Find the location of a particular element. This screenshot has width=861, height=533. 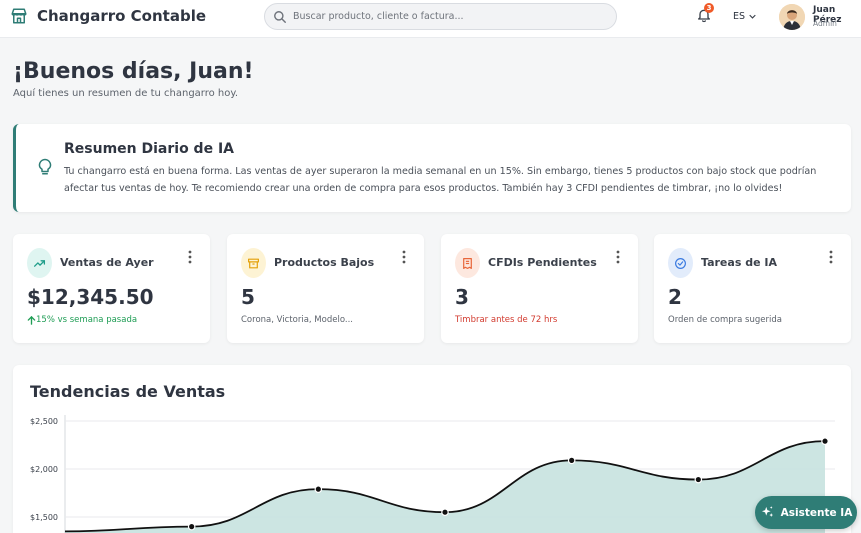

ai-assistant-button: Asistente IA is located at coordinates (806, 512).